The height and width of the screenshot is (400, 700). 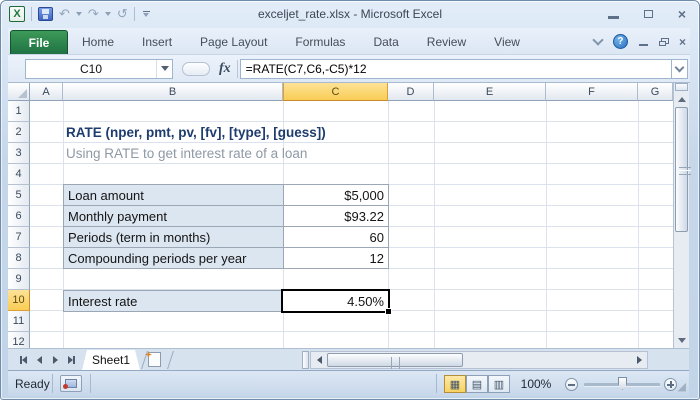 What do you see at coordinates (348, 383) in the screenshot?
I see `status-bar: Ready ▦ ▤ ▥ 100% ◢` at bounding box center [348, 383].